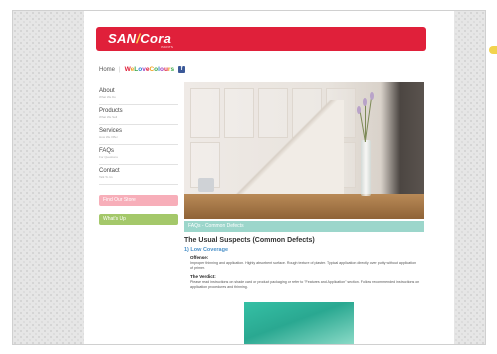 The image size is (497, 354). I want to click on sidebar-item-faqs: FAQs For Questions, so click(138, 155).